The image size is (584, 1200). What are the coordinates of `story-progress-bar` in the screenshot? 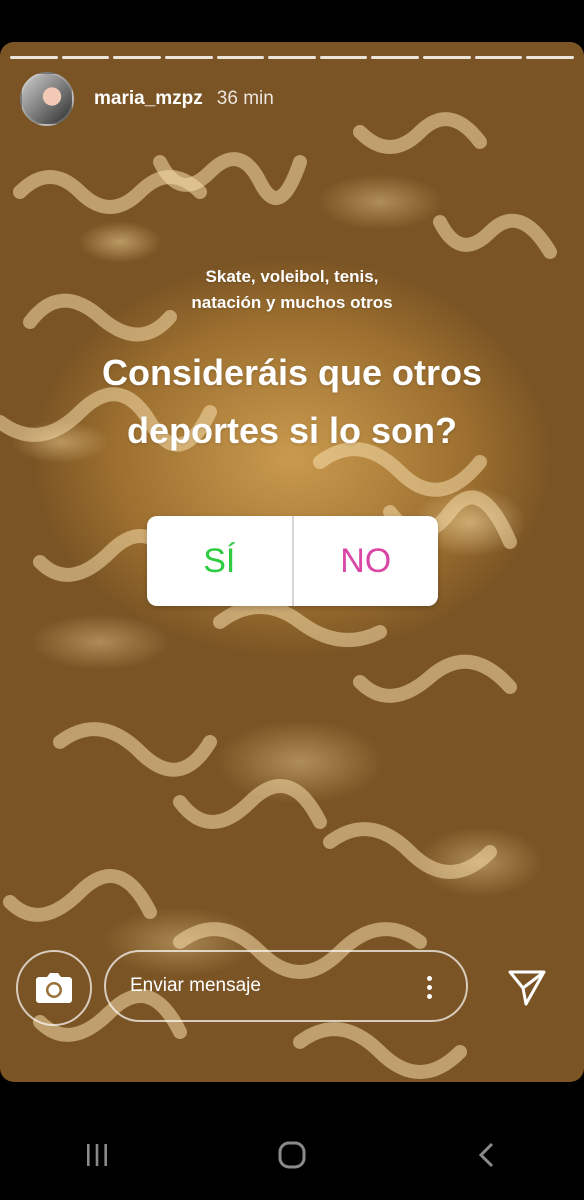 It's located at (292, 57).